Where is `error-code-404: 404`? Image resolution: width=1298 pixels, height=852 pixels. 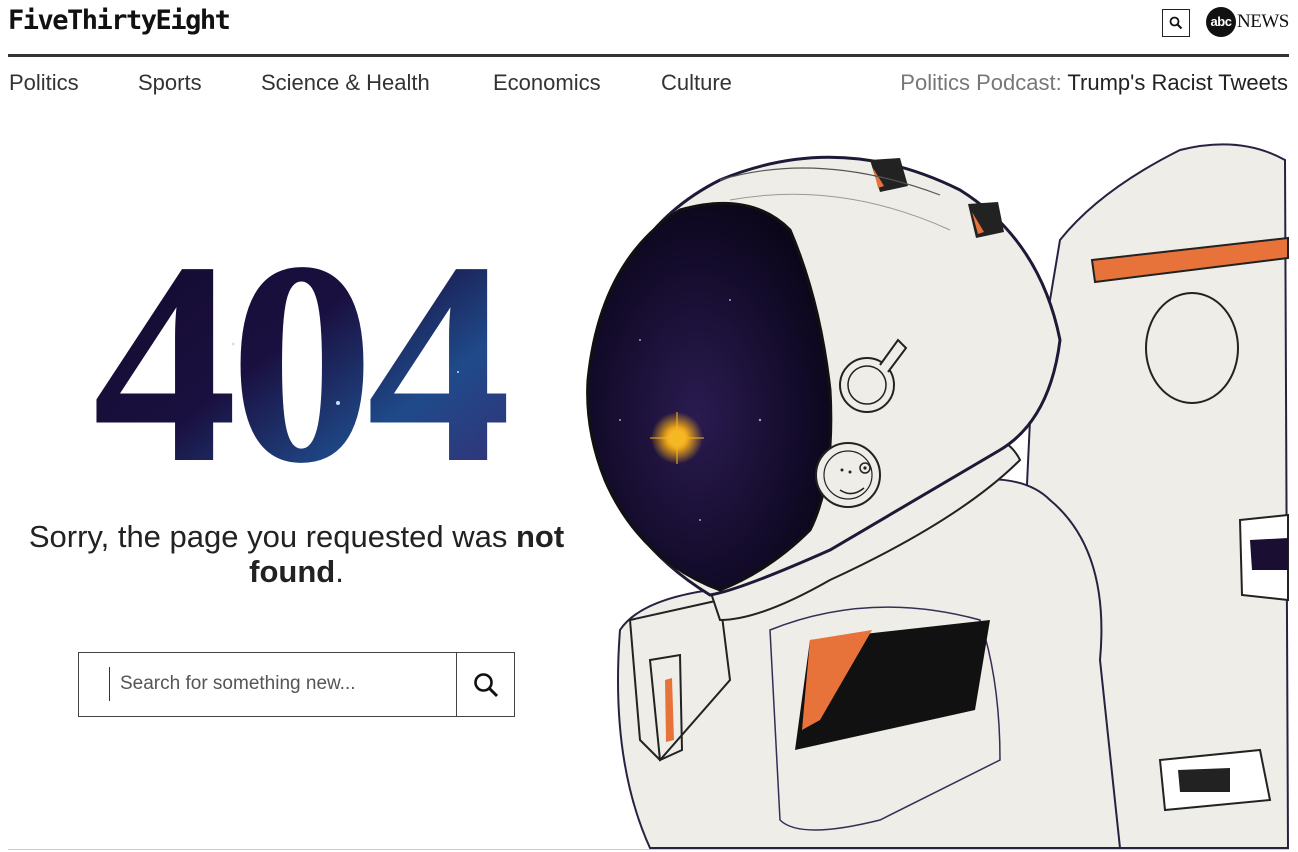
error-code-404: 404 is located at coordinates (304, 352).